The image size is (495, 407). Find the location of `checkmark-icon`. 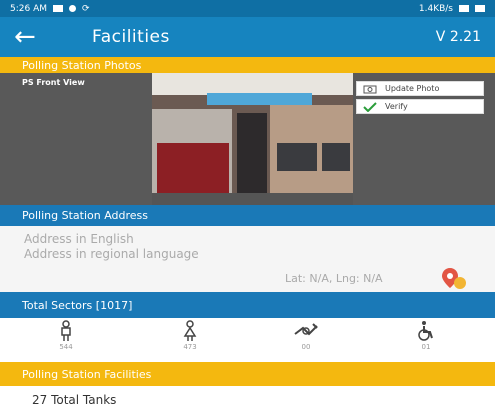

checkmark-icon is located at coordinates (370, 106).